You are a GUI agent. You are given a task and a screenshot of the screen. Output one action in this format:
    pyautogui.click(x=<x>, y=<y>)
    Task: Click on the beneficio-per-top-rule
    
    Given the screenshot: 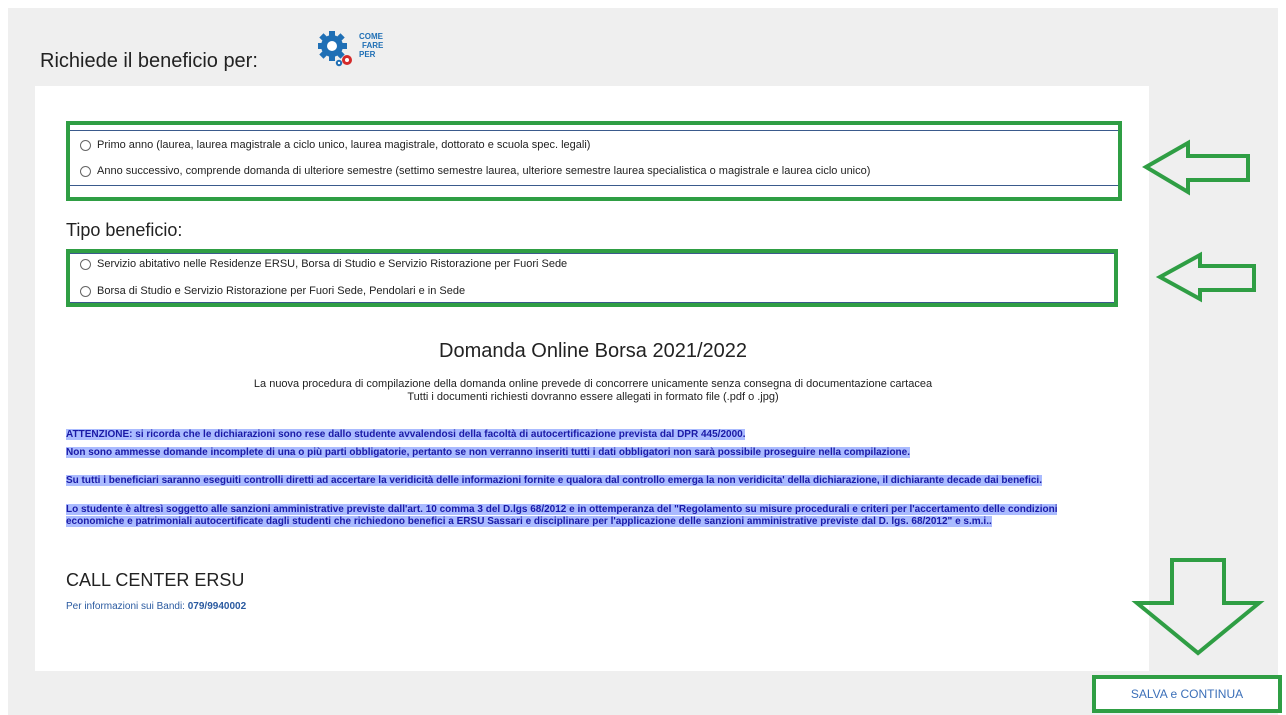 What is the action you would take?
    pyautogui.click(x=594, y=130)
    